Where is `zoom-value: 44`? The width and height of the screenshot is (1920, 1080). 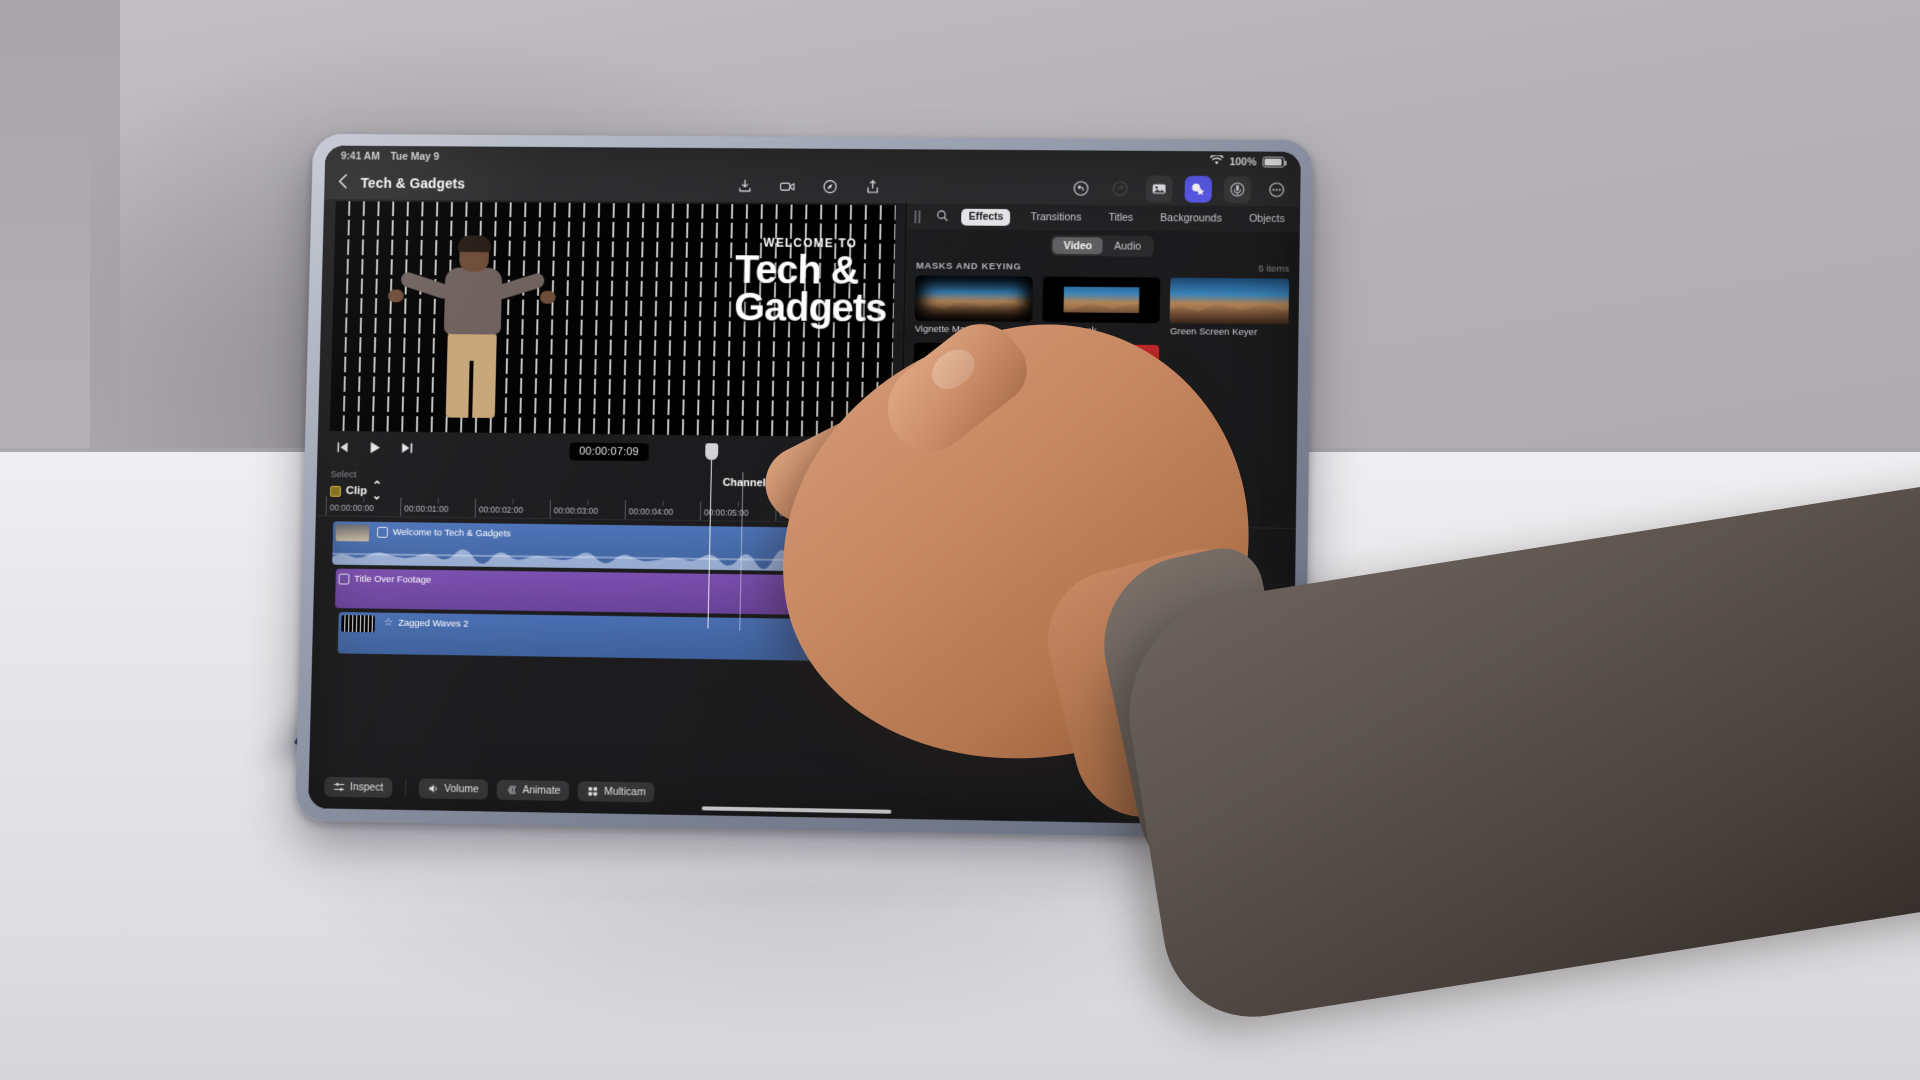
zoom-value: 44 is located at coordinates (833, 454).